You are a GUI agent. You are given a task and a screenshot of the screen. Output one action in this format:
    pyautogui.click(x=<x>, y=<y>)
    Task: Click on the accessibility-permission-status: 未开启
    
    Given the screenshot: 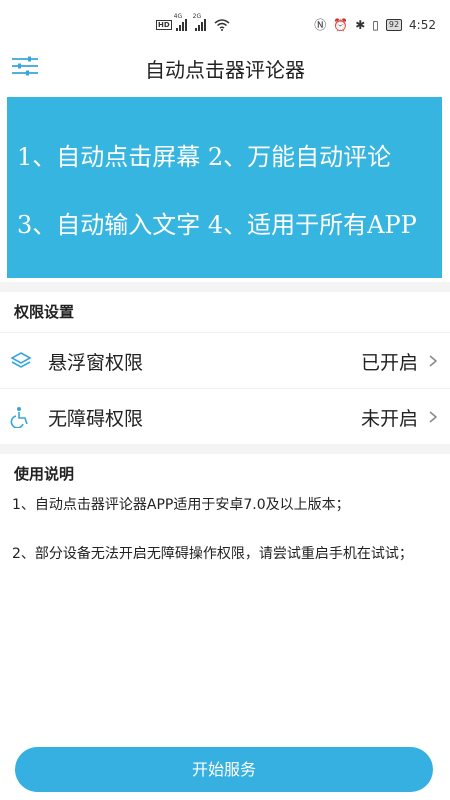 What is the action you would take?
    pyautogui.click(x=389, y=419)
    